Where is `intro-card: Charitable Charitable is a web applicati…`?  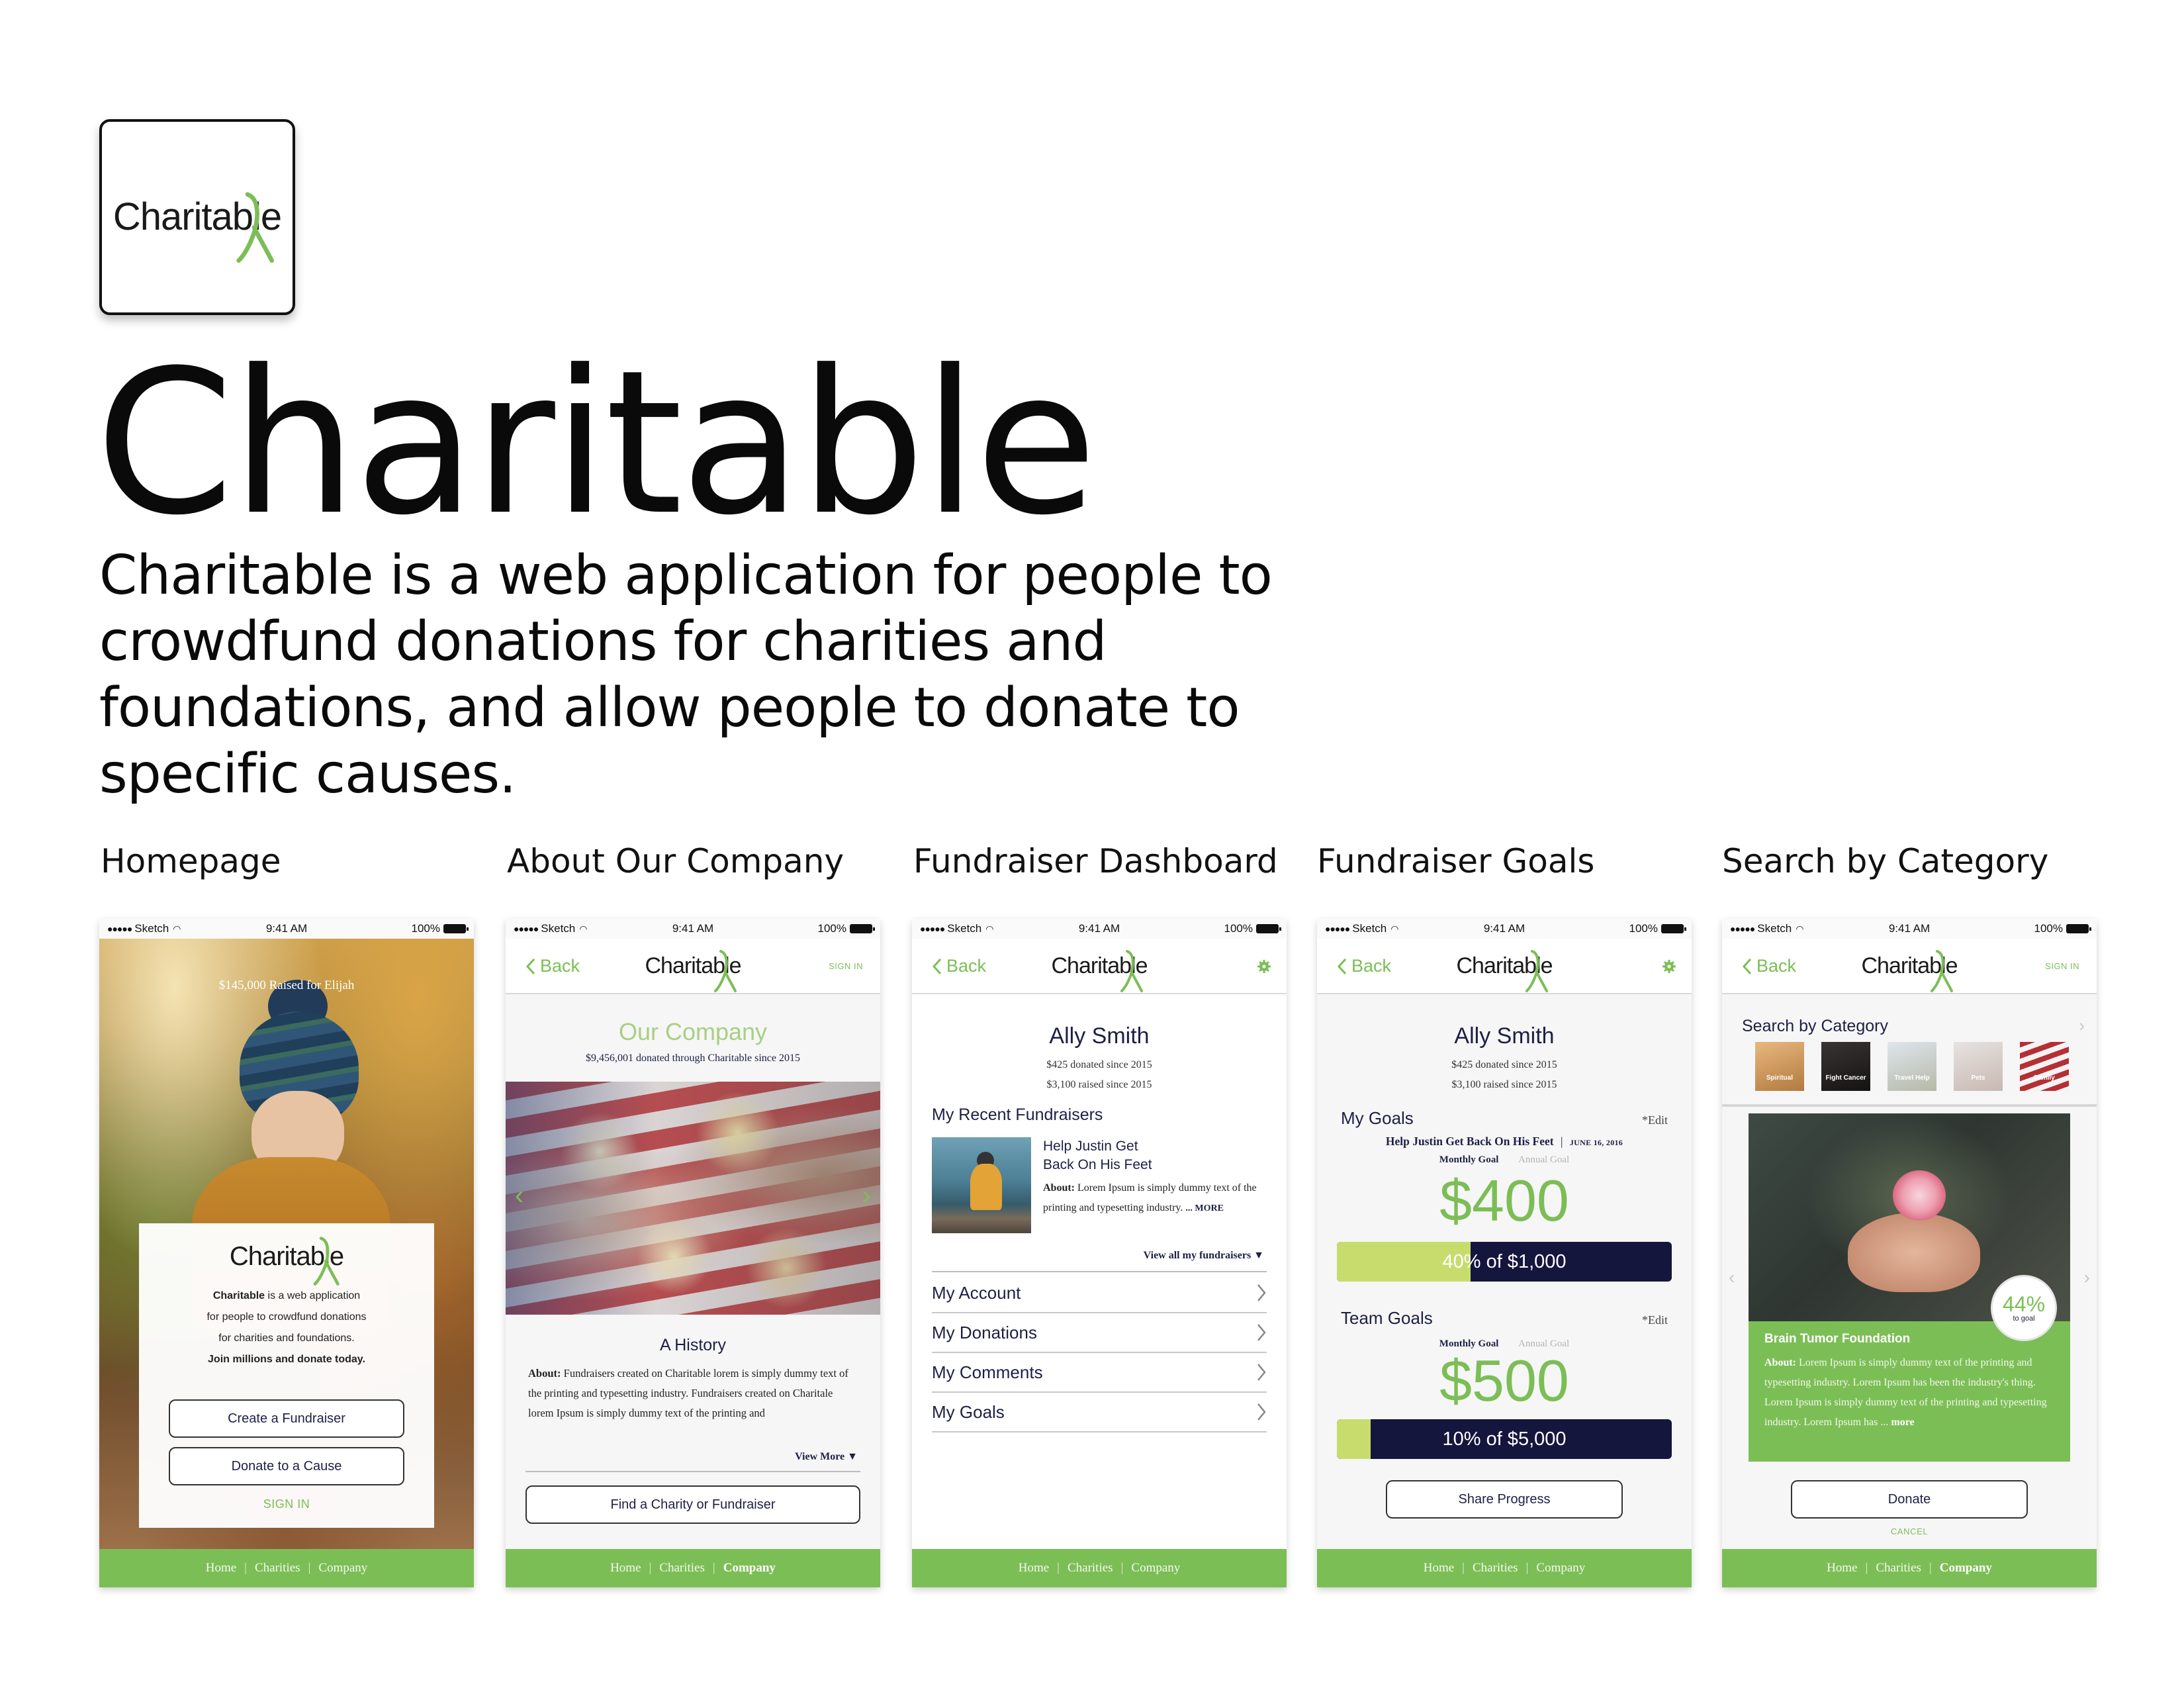
intro-card: Charitable Charitable is a web applicati… is located at coordinates (286, 1376).